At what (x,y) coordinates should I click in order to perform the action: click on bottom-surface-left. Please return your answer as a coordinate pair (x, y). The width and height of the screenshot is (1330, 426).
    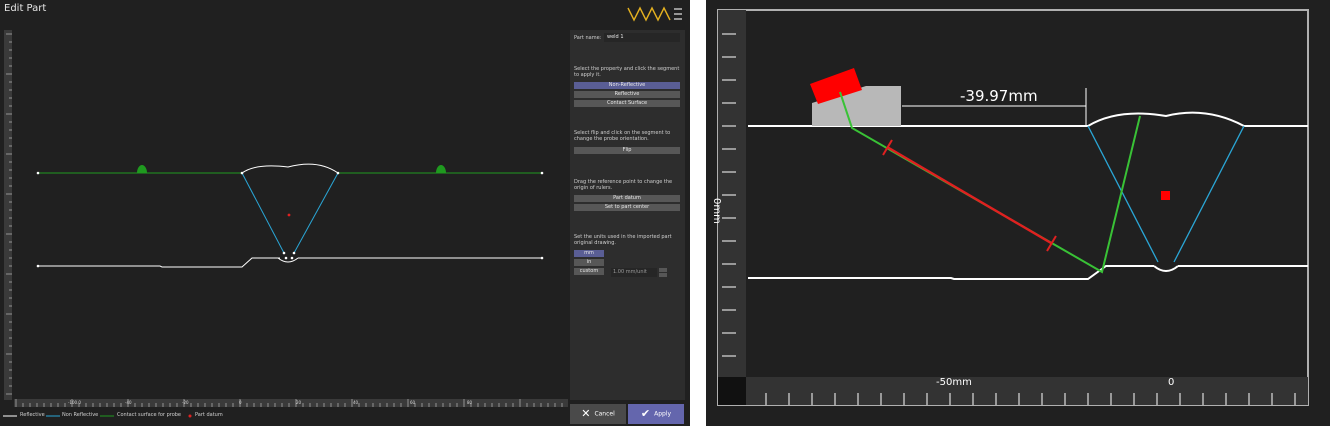
    Looking at the image, I should click on (159, 262).